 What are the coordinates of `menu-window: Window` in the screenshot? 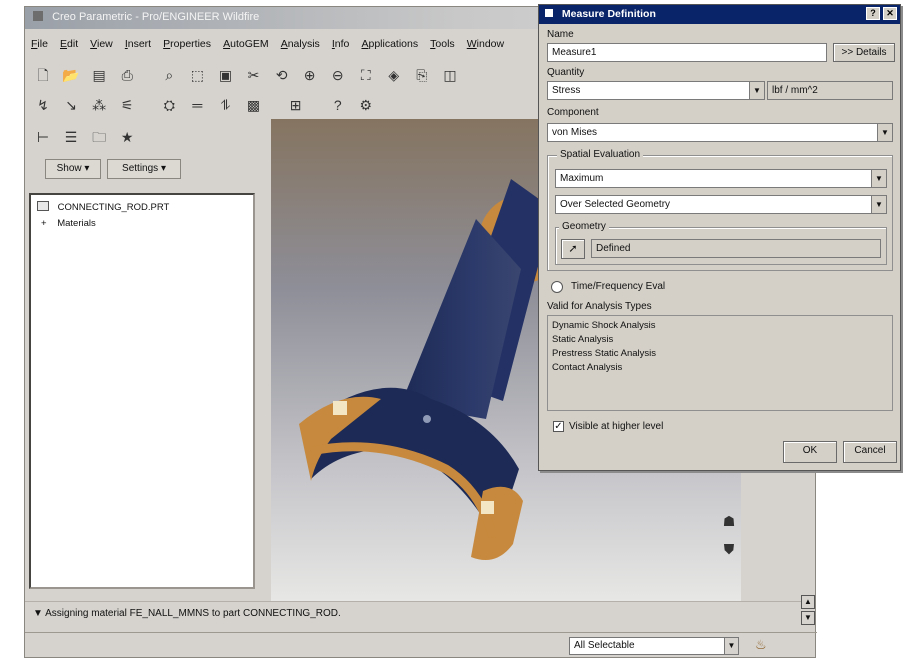 It's located at (485, 44).